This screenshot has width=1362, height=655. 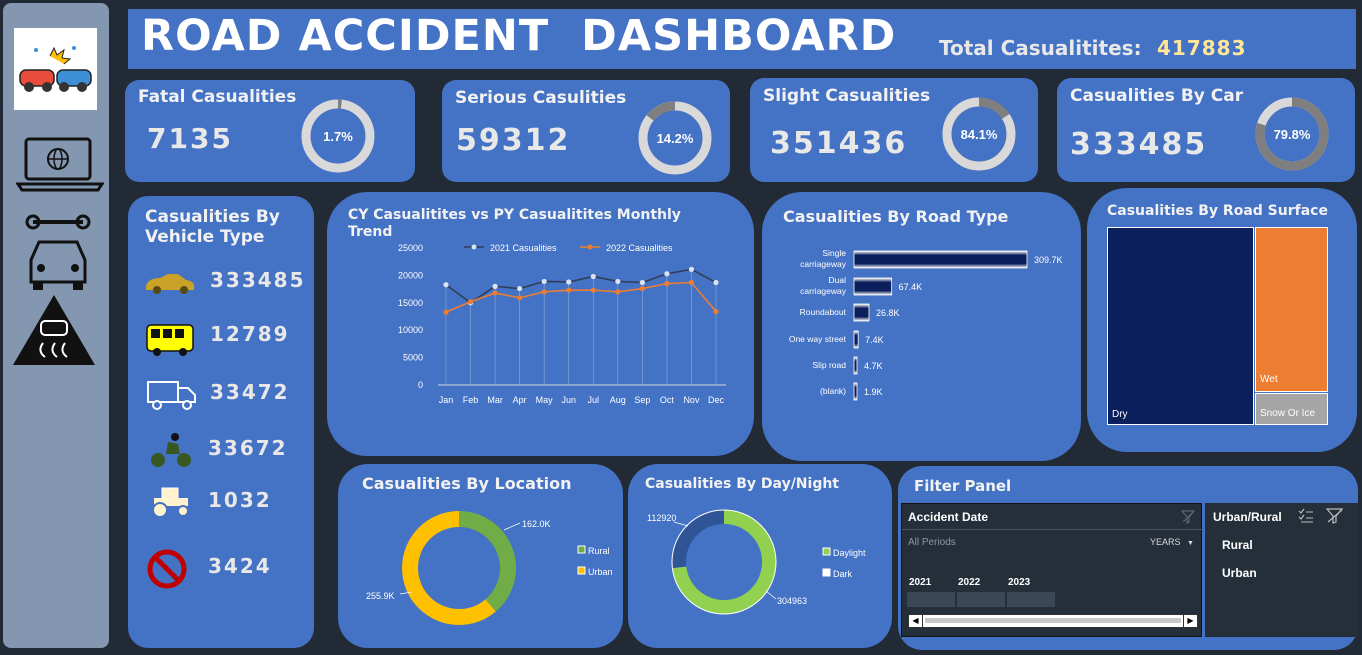 What do you see at coordinates (410, 303) in the screenshot?
I see `y-tick-label: 15000` at bounding box center [410, 303].